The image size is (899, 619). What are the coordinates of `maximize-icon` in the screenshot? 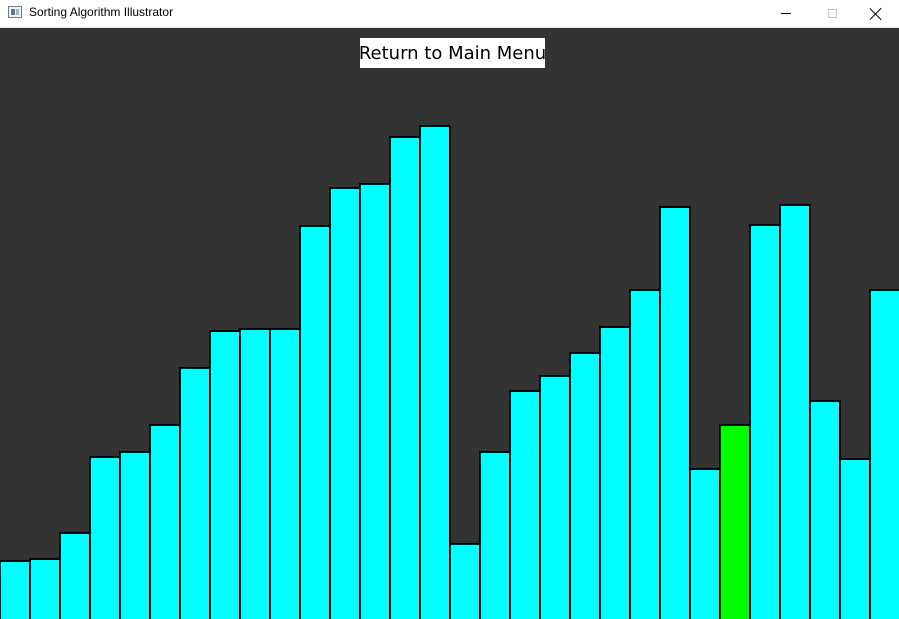 It's located at (832, 13).